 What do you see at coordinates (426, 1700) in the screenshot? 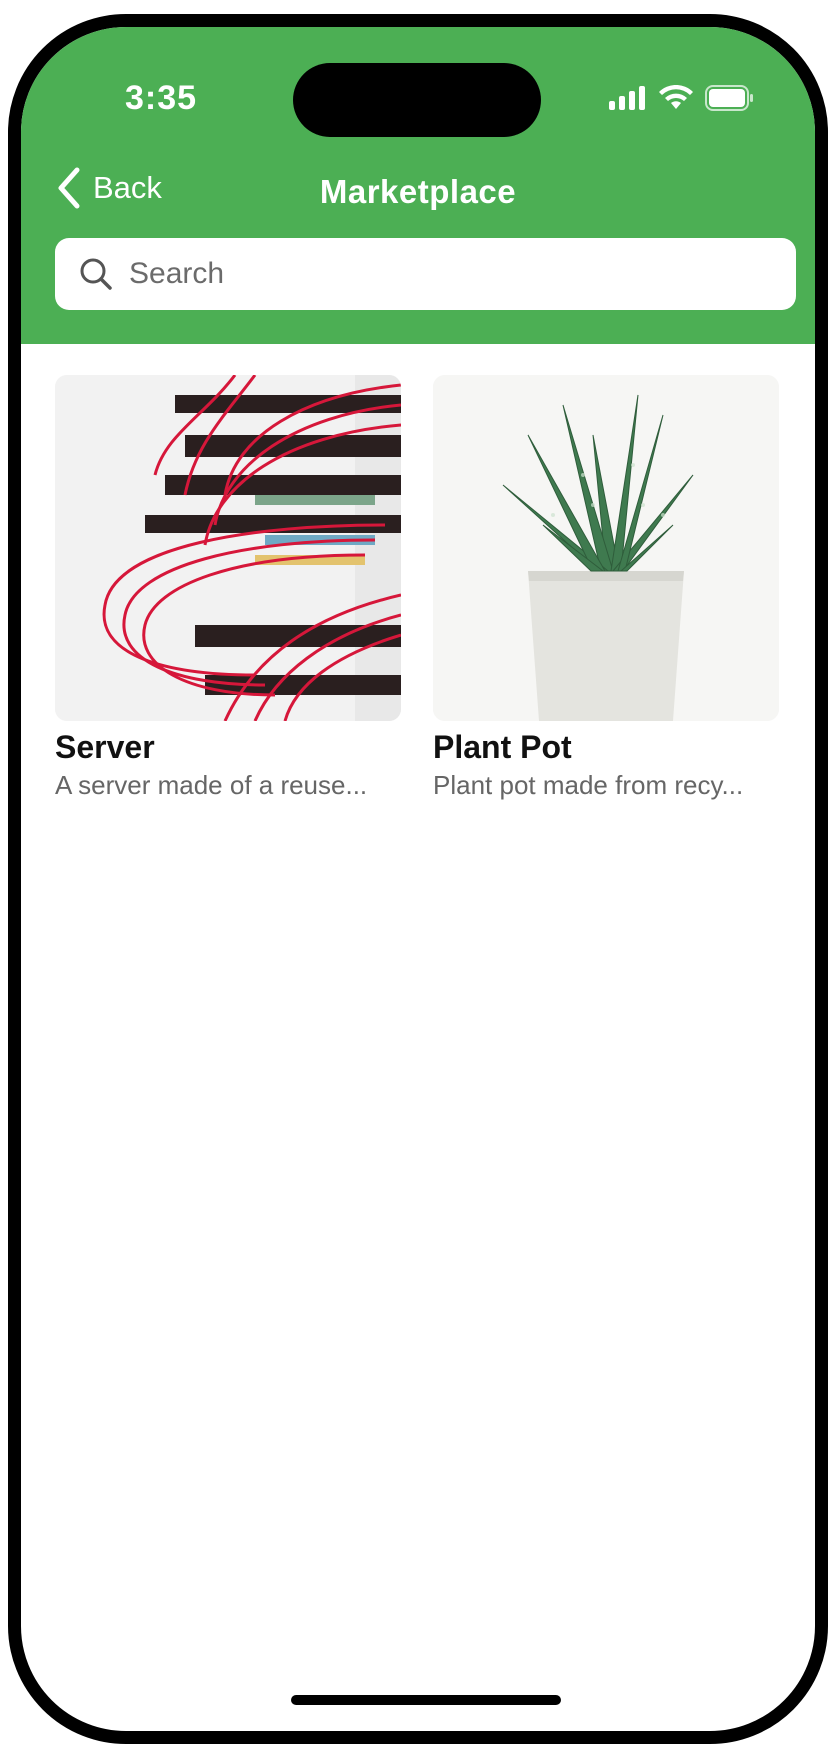
I see `home-indicator` at bounding box center [426, 1700].